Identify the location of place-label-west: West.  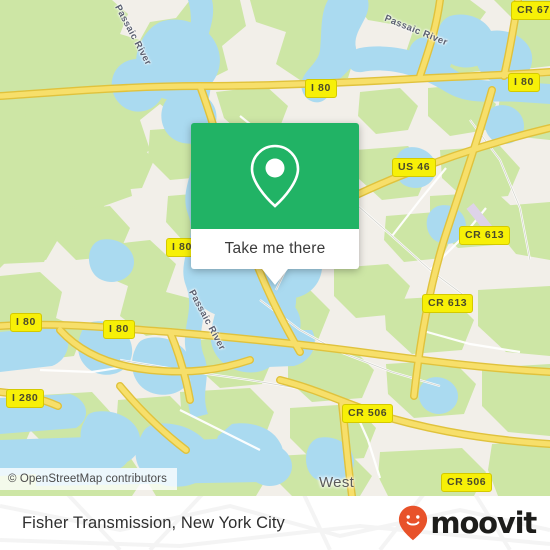
(337, 482).